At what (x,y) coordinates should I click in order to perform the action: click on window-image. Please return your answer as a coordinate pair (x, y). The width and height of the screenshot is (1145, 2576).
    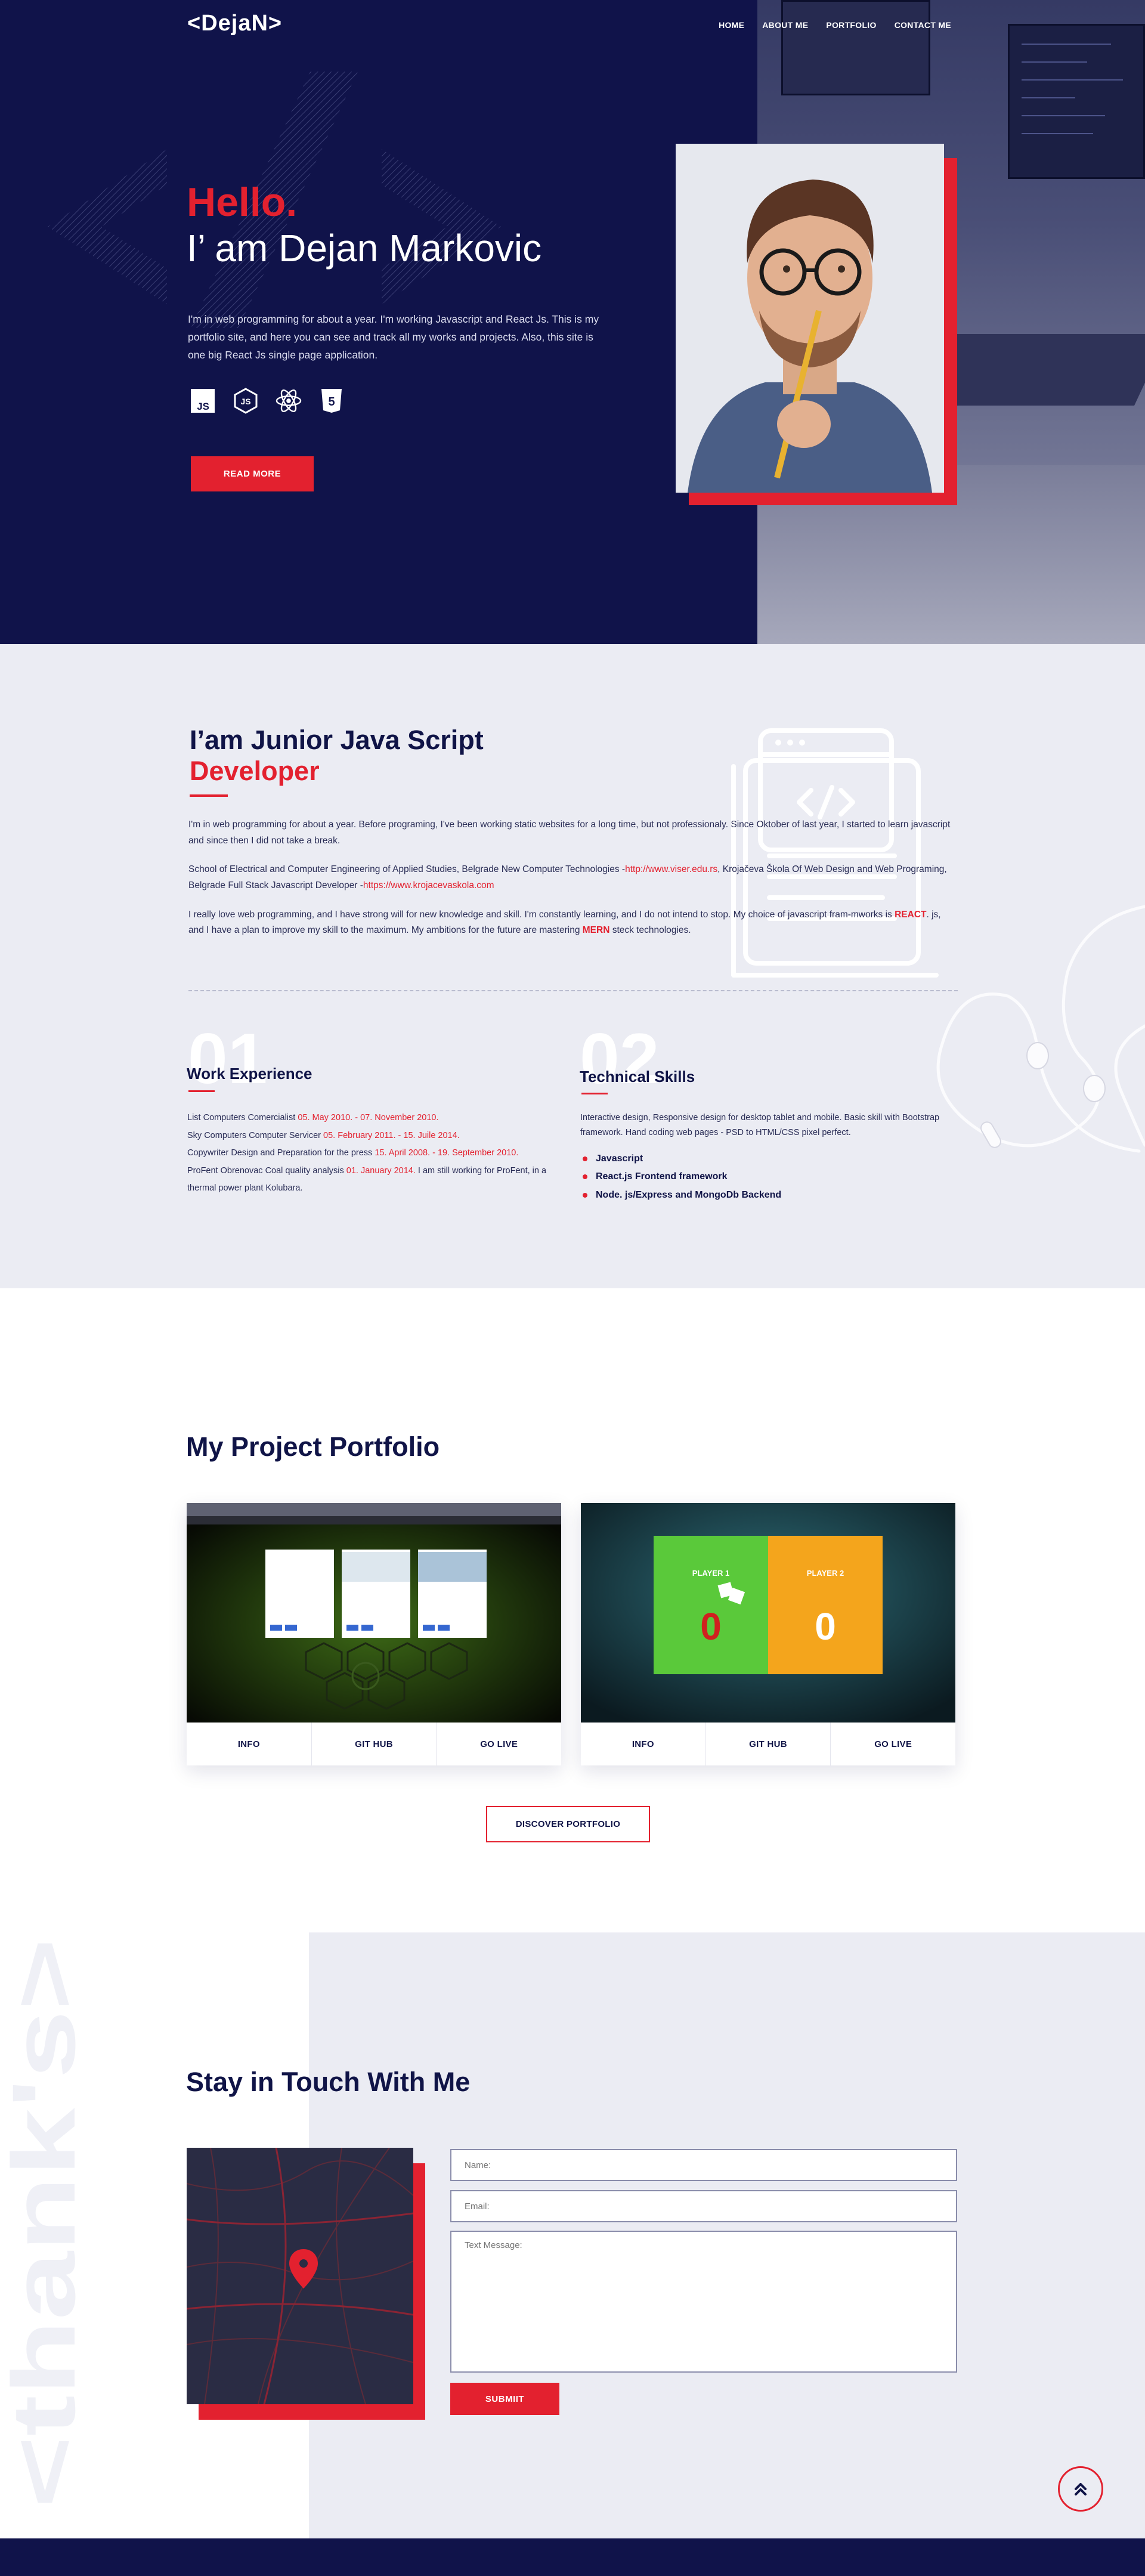
    Looking at the image, I should click on (855, 47).